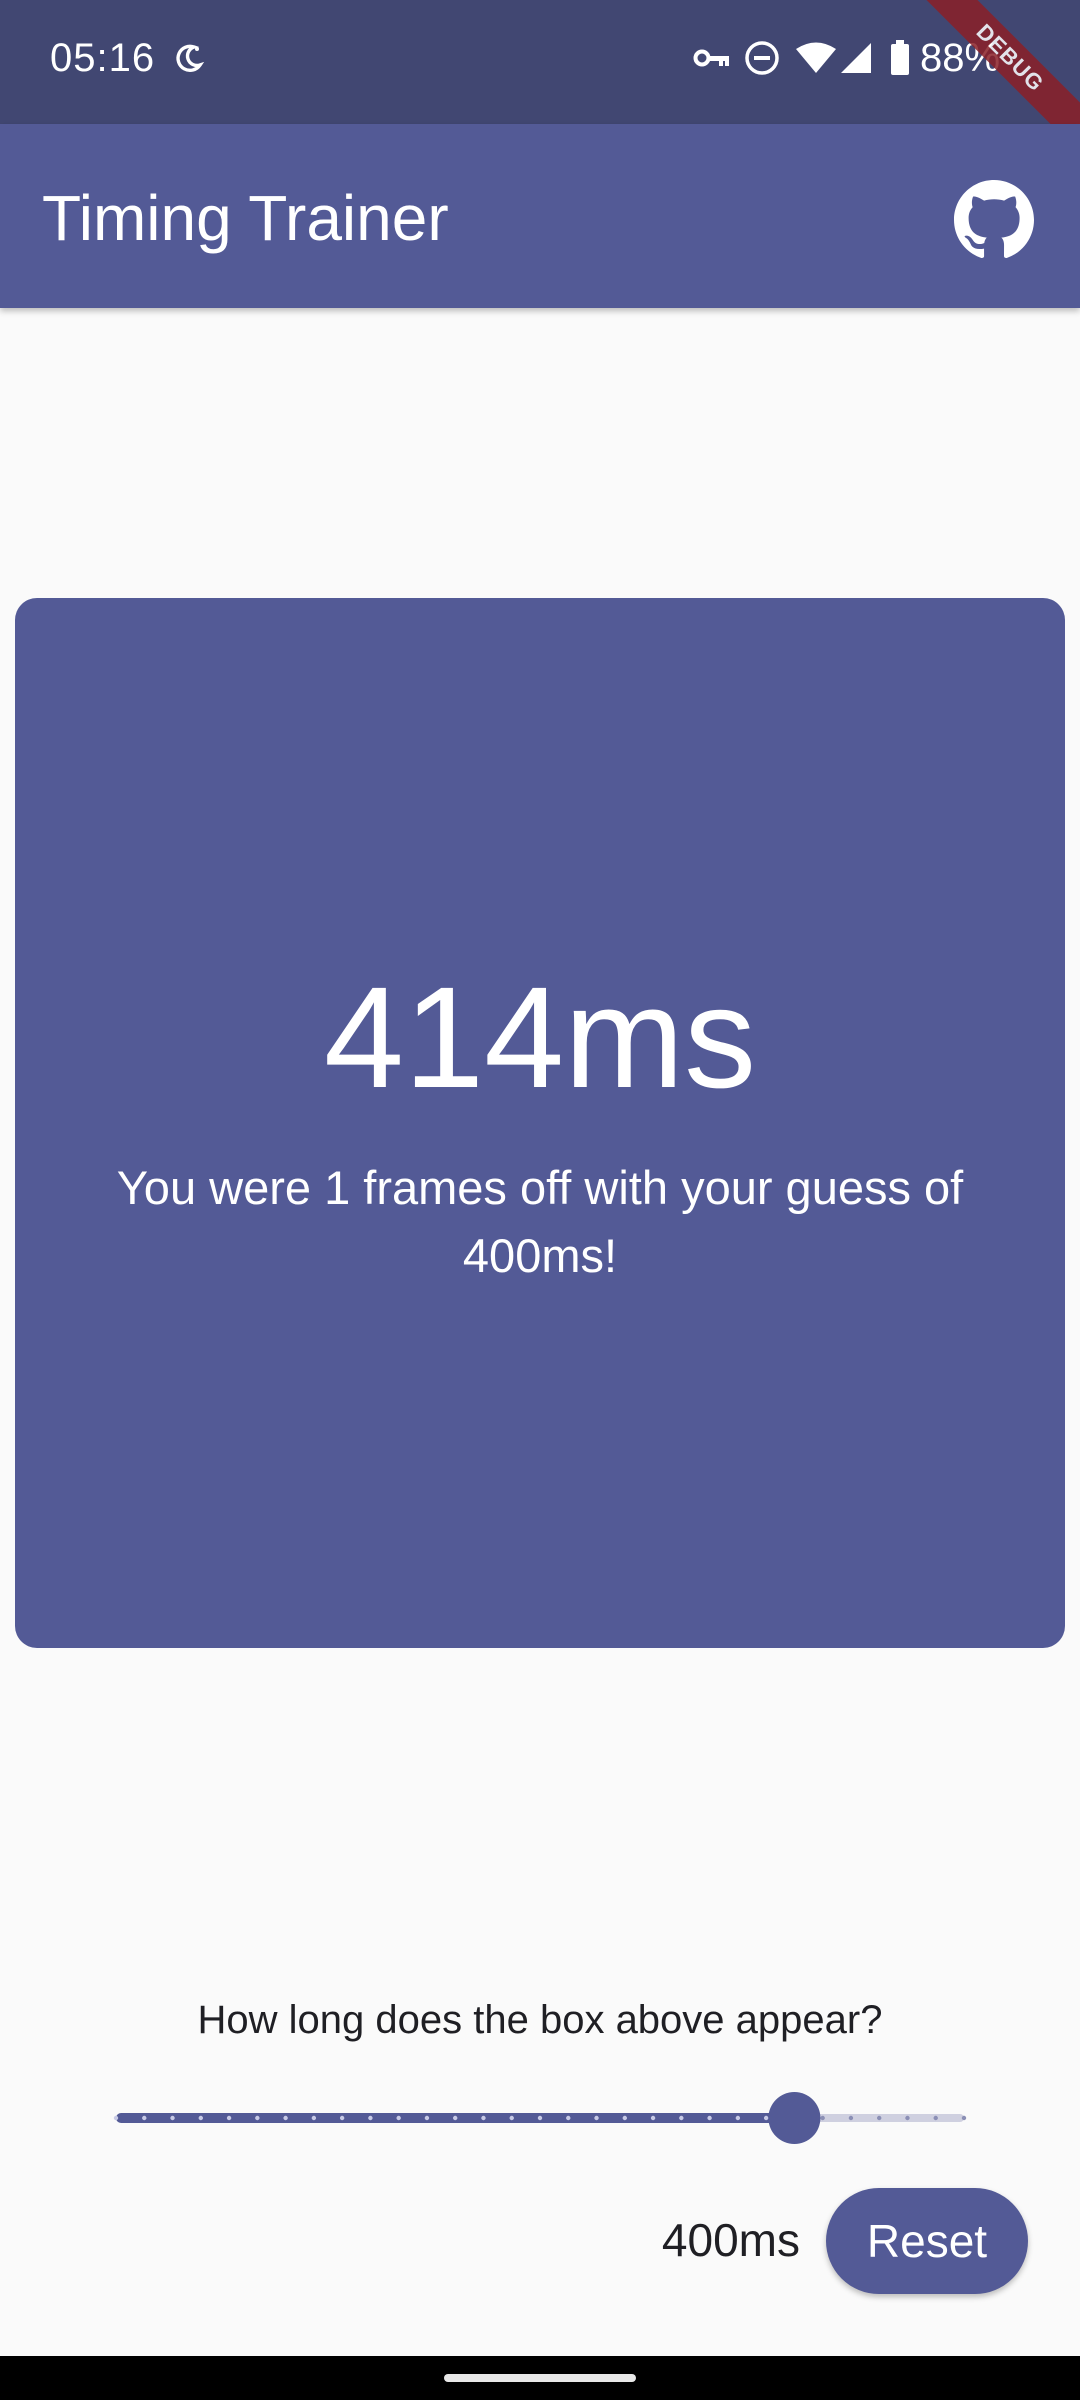  Describe the element at coordinates (730, 2240) in the screenshot. I see `selected-duration-label: 400ms` at that location.